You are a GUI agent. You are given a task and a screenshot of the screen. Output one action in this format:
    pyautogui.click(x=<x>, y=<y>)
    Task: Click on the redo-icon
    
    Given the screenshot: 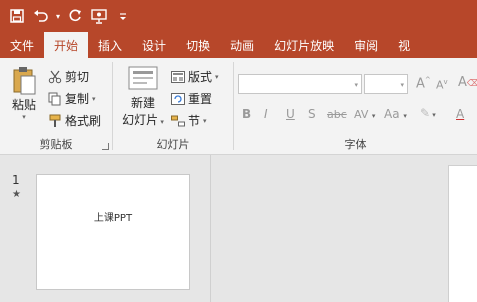 What is the action you would take?
    pyautogui.click(x=75, y=16)
    